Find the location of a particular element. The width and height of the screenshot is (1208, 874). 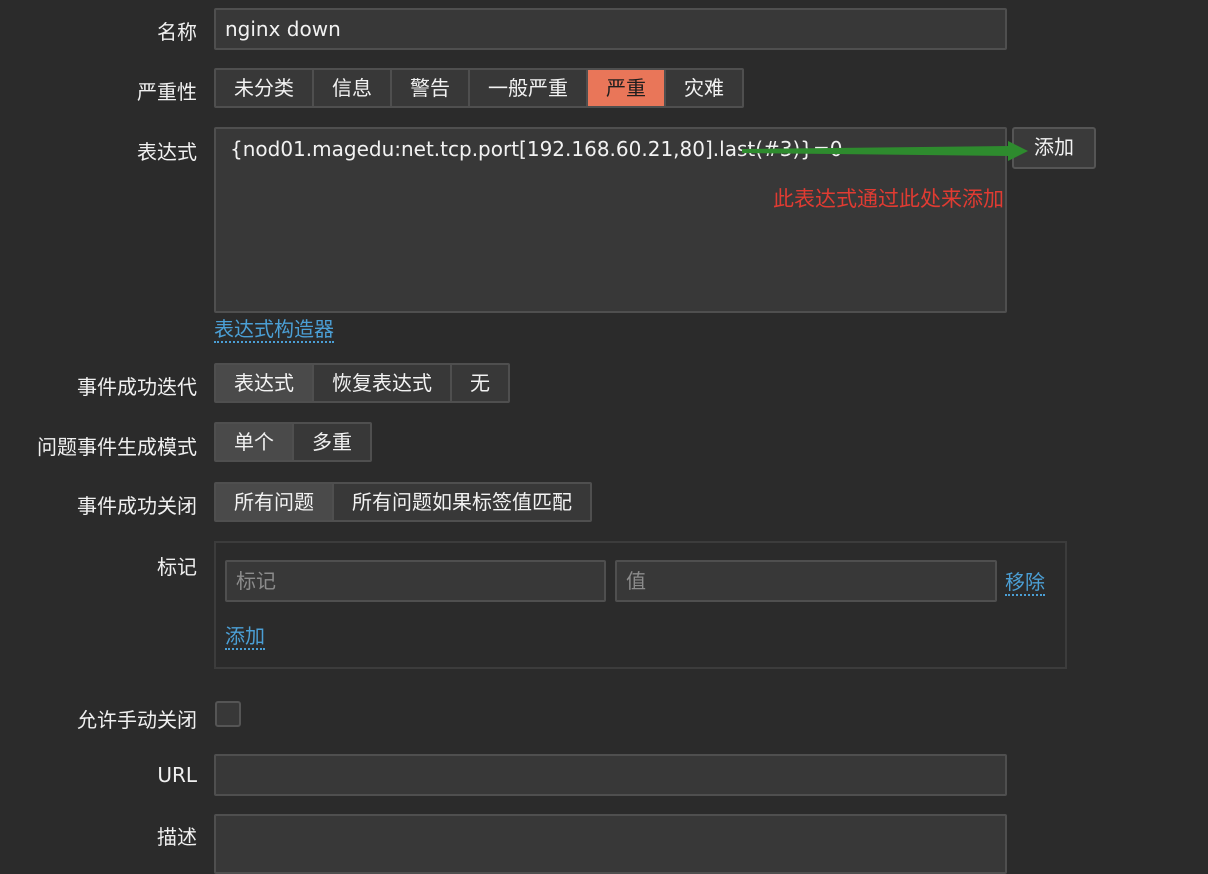

annotation-text: 此表达式通过此处来添加 is located at coordinates (888, 199).